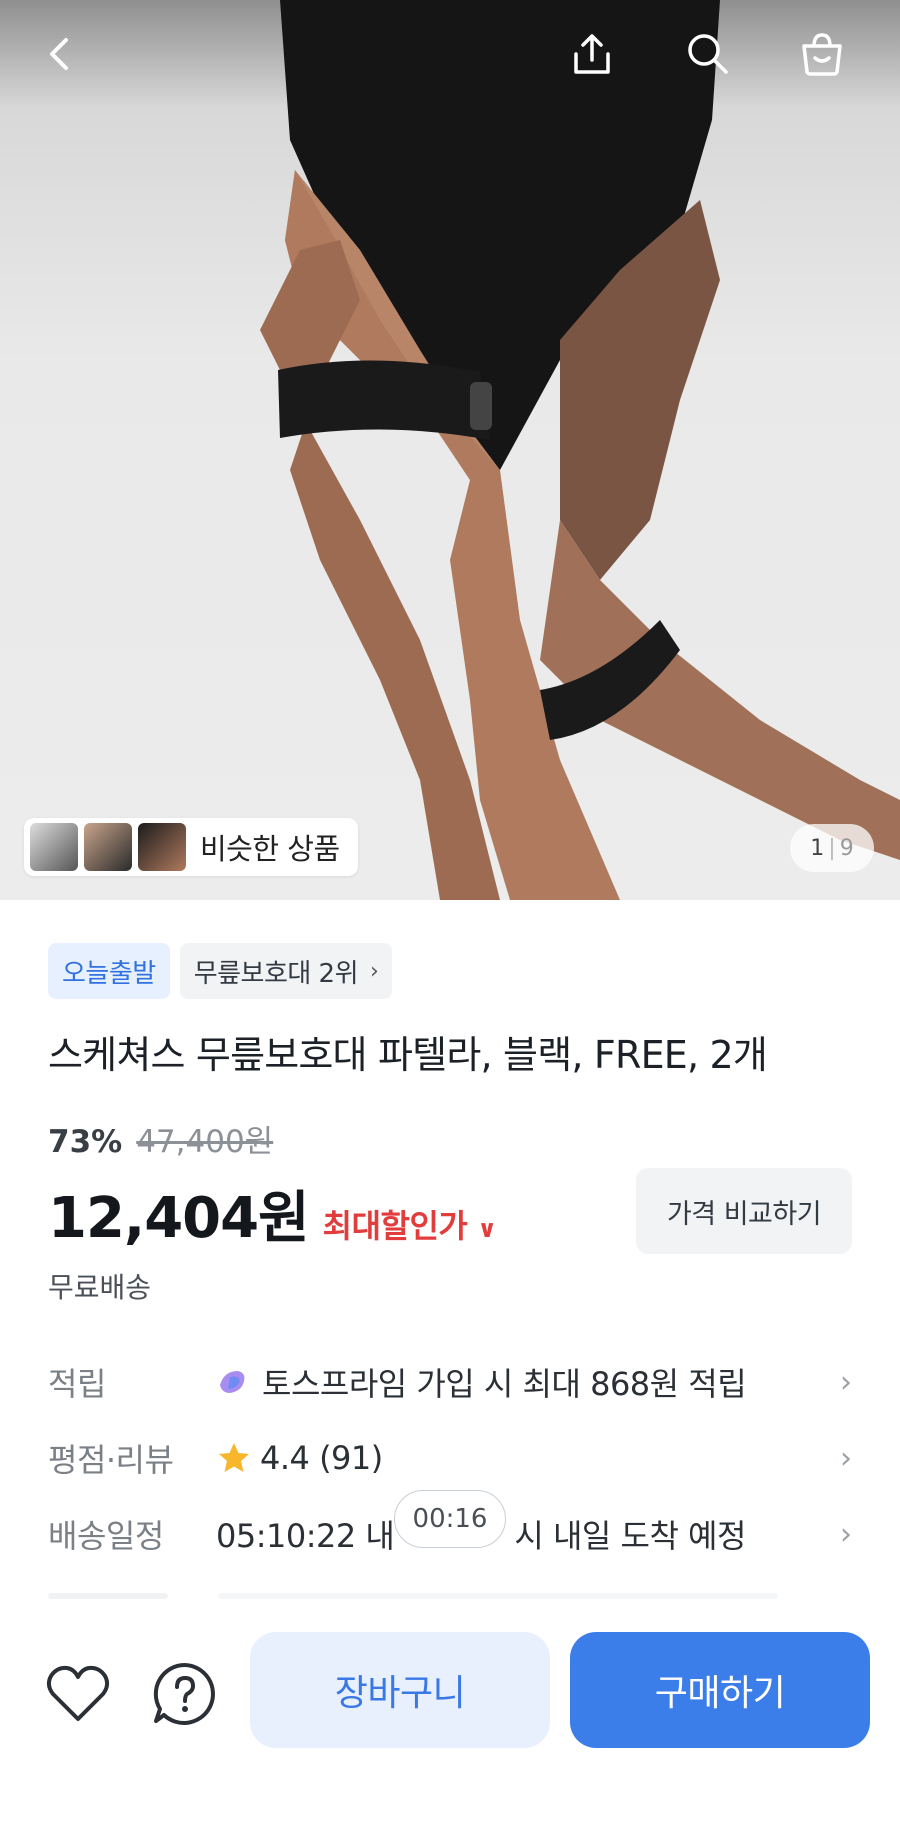 Image resolution: width=900 pixels, height=1828 pixels. Describe the element at coordinates (400, 1690) in the screenshot. I see `add-to-cart-button: 장바구니` at that location.